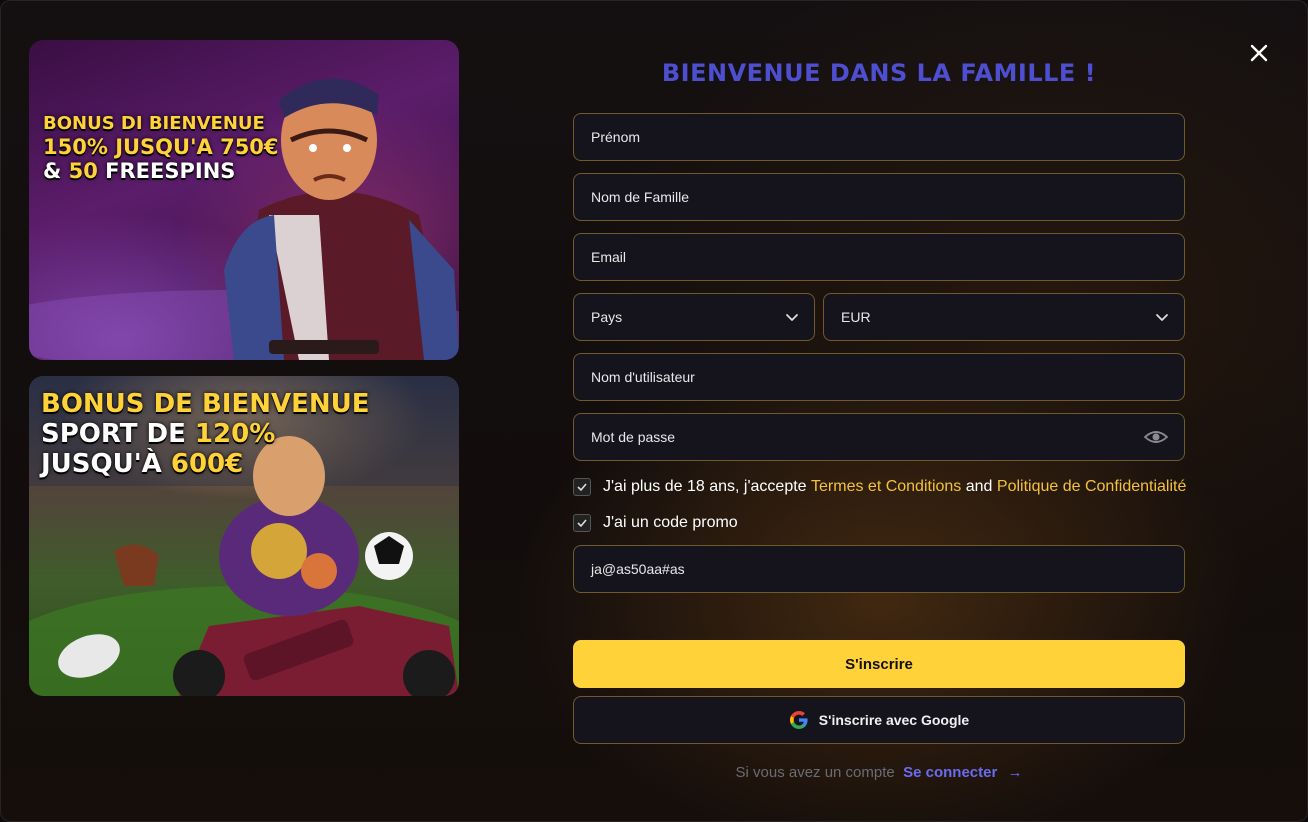 The image size is (1308, 822). What do you see at coordinates (879, 197) in the screenshot?
I see `last-name-field: Nom de Famille` at bounding box center [879, 197].